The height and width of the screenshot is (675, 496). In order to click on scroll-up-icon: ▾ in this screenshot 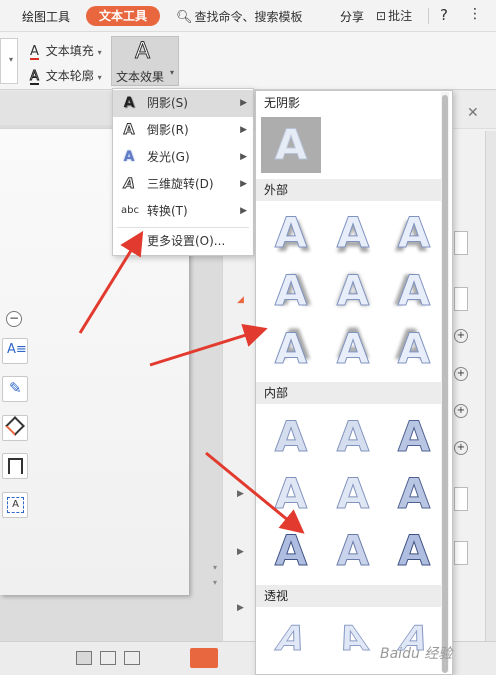, I will do `click(215, 567)`.